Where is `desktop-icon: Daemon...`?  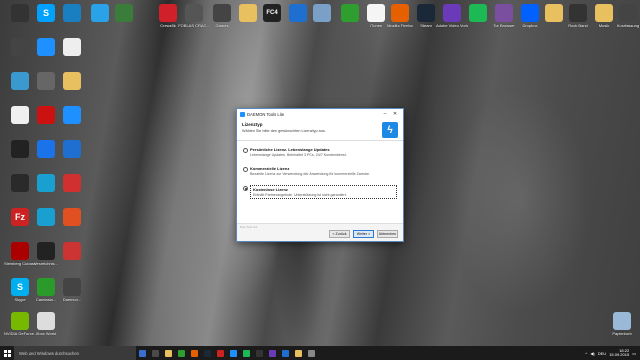
desktop-icon: Daemon... is located at coordinates (72, 290).